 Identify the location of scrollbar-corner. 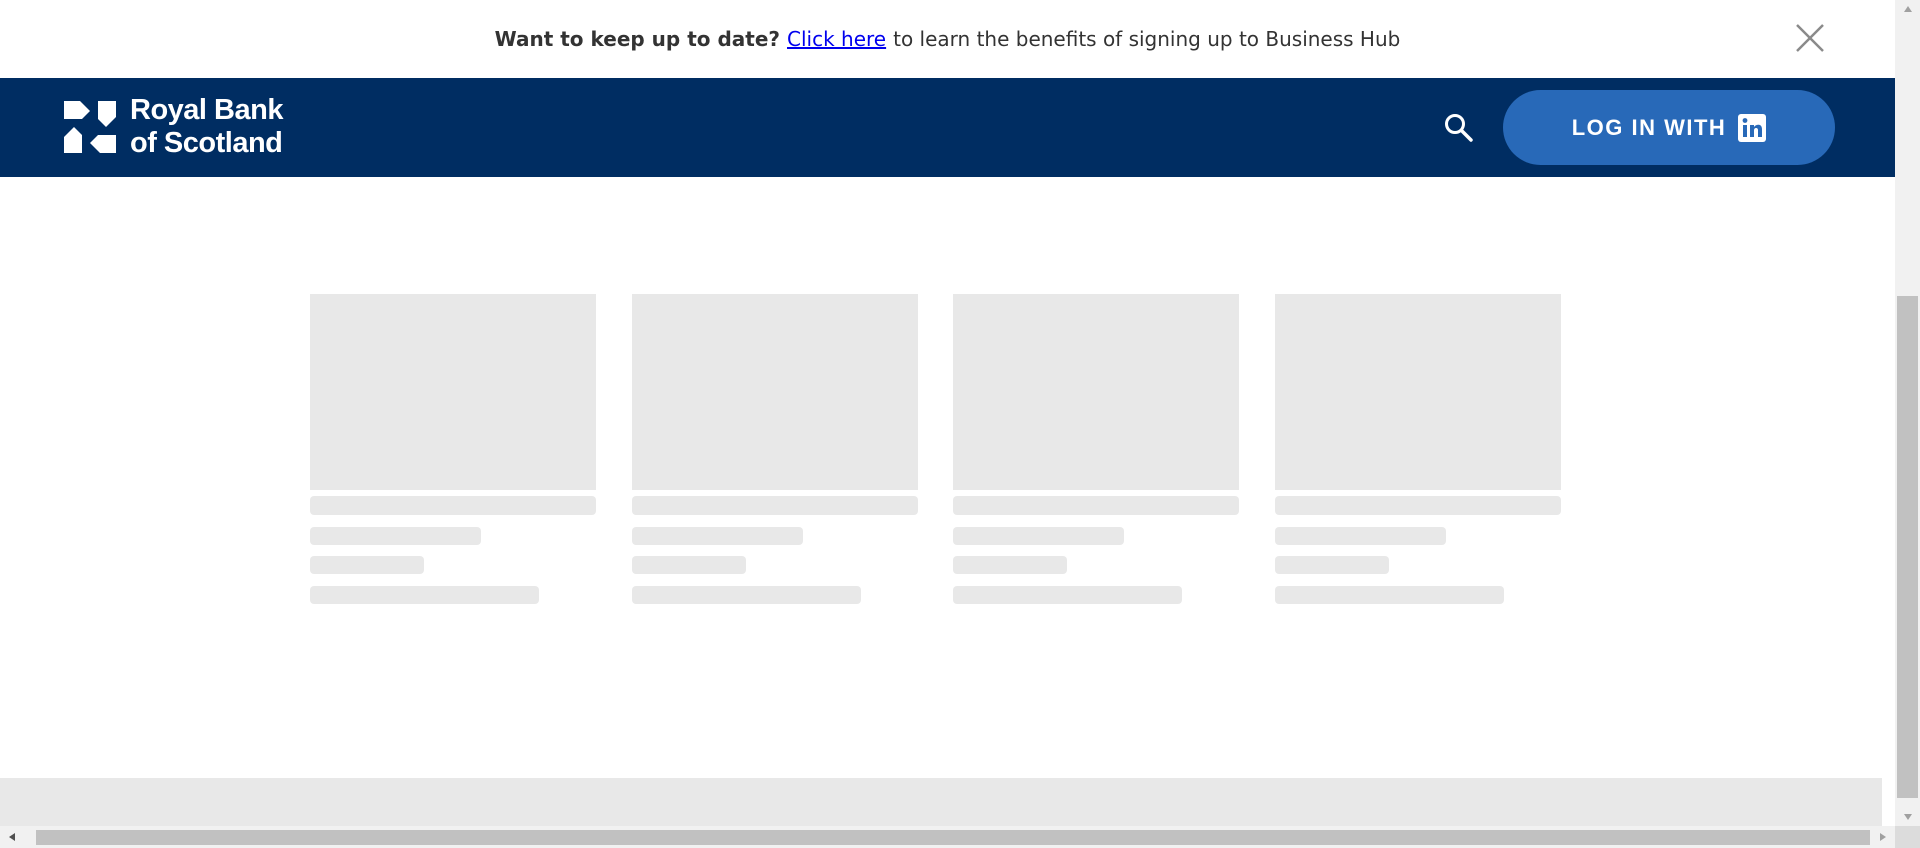
(1907, 837).